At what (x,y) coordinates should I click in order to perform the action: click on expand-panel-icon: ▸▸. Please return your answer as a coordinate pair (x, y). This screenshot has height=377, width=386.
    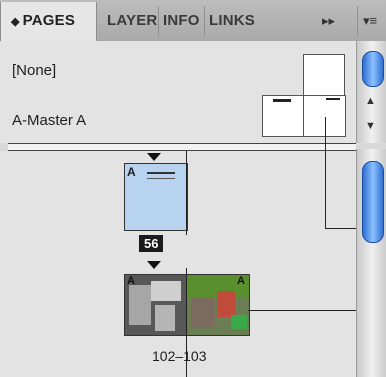
    Looking at the image, I should click on (328, 21).